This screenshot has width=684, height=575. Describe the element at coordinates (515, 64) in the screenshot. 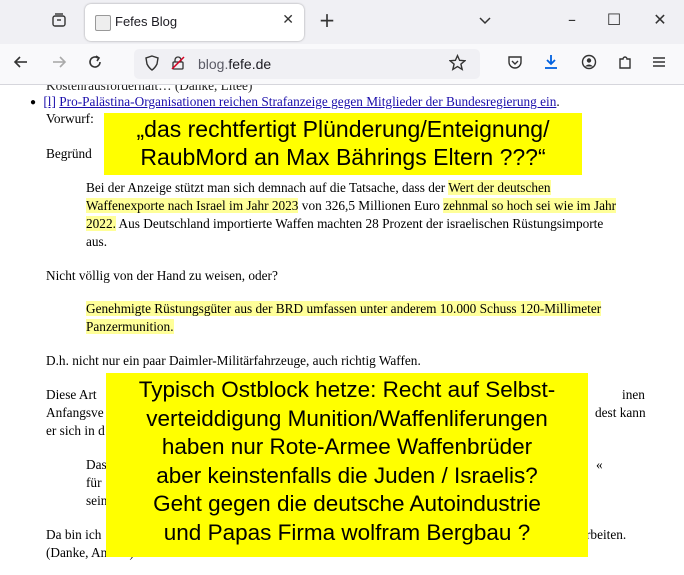

I see `pocket-icon` at that location.